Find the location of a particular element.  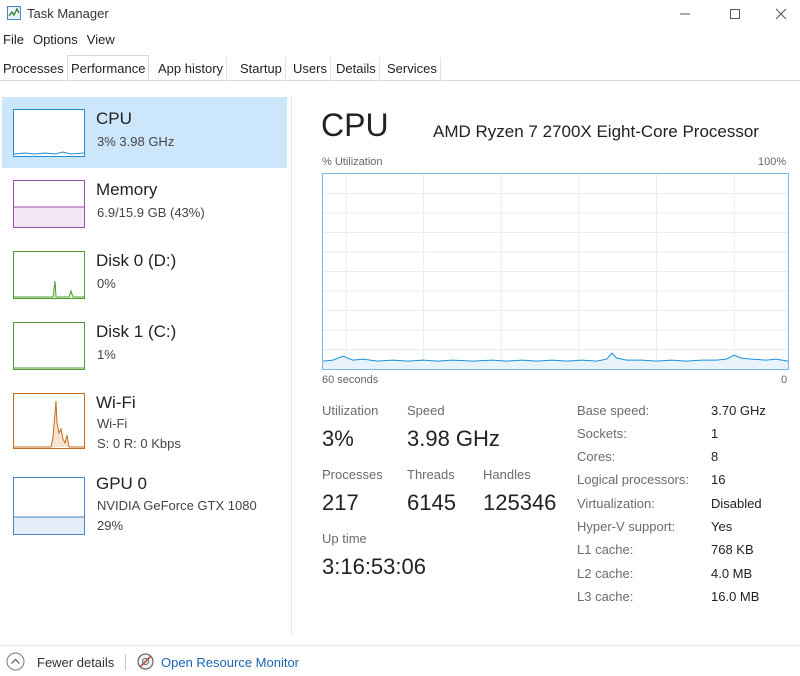

utilization-label: Utilization is located at coordinates (350, 410).